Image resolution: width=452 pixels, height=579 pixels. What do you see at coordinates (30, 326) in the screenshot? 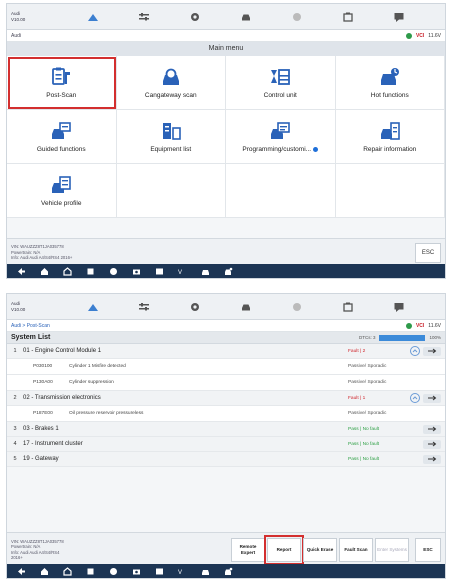
I see `breadcrumb: Audi > Post-Scan` at bounding box center [30, 326].